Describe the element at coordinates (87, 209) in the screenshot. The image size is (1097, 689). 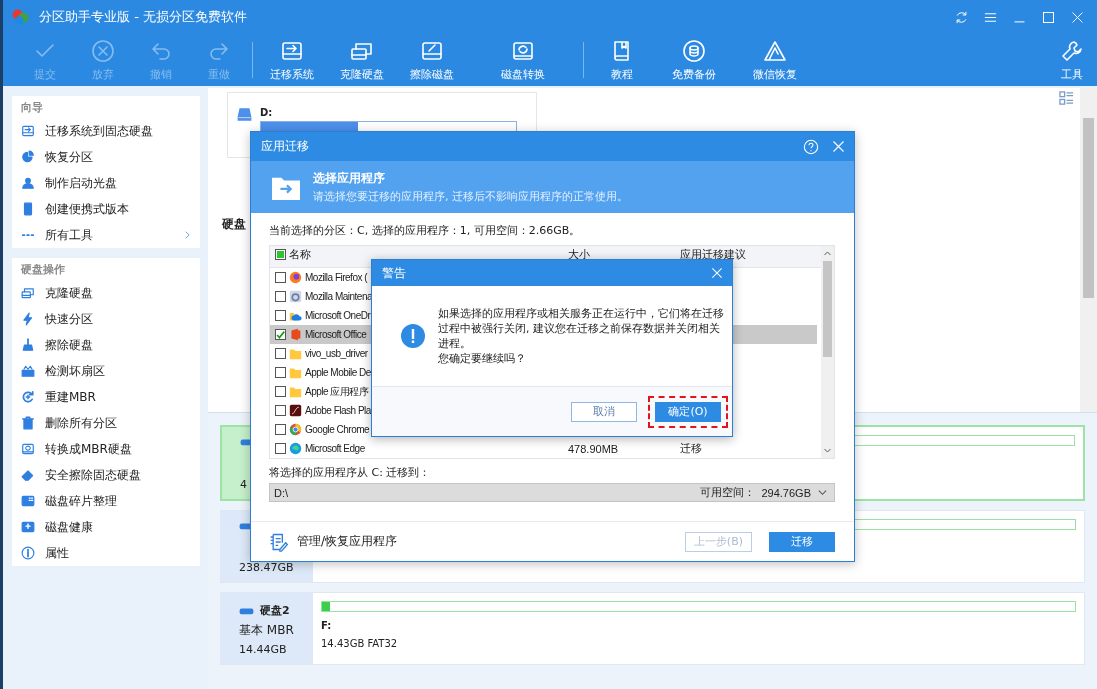
I see `sidebar-item-label: 创建便携式版本` at that location.